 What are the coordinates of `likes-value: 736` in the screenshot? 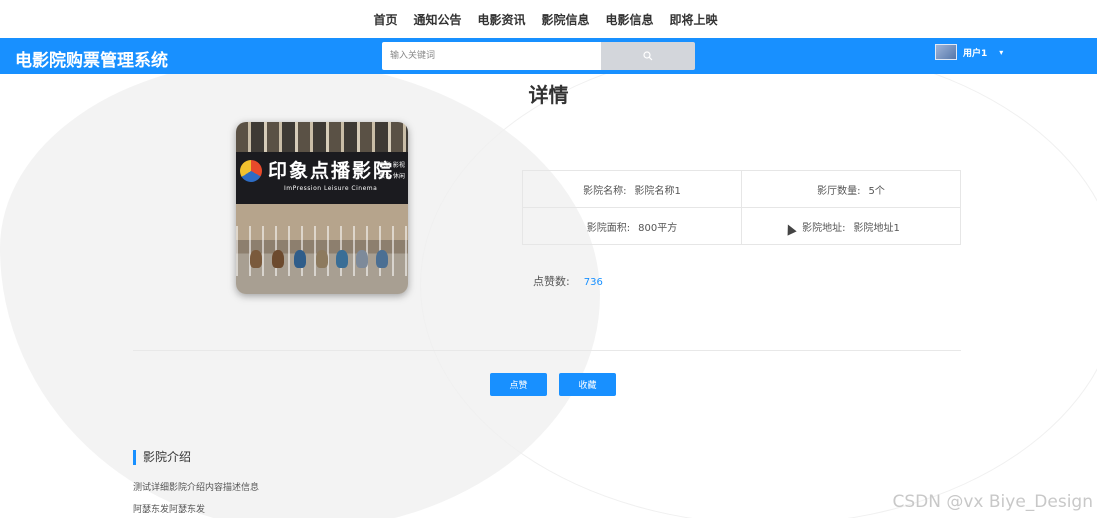 It's located at (593, 282).